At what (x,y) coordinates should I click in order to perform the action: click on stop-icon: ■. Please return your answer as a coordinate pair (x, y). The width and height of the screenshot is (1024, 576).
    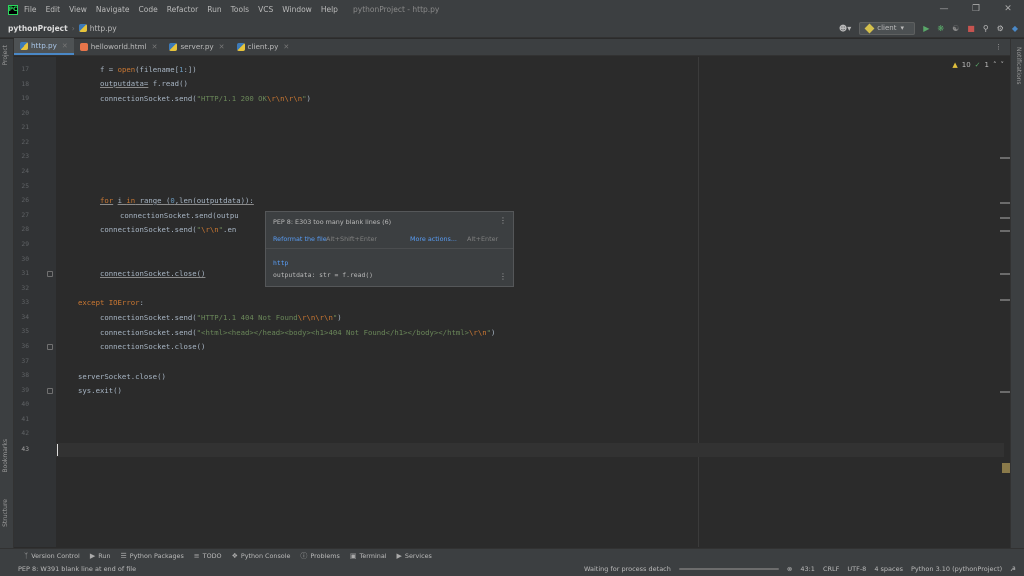
    Looking at the image, I should click on (971, 28).